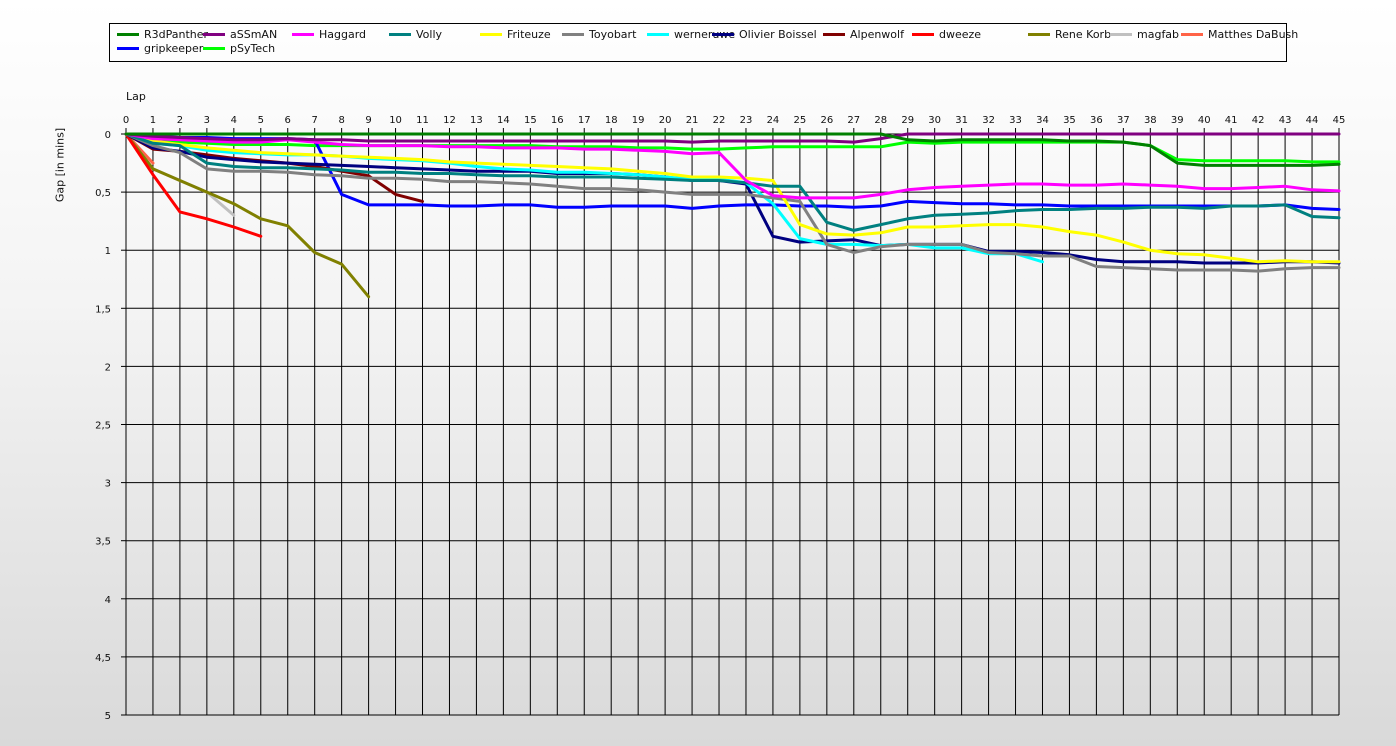 This screenshot has width=1396, height=746. I want to click on x-tick-label: 4, so click(234, 120).